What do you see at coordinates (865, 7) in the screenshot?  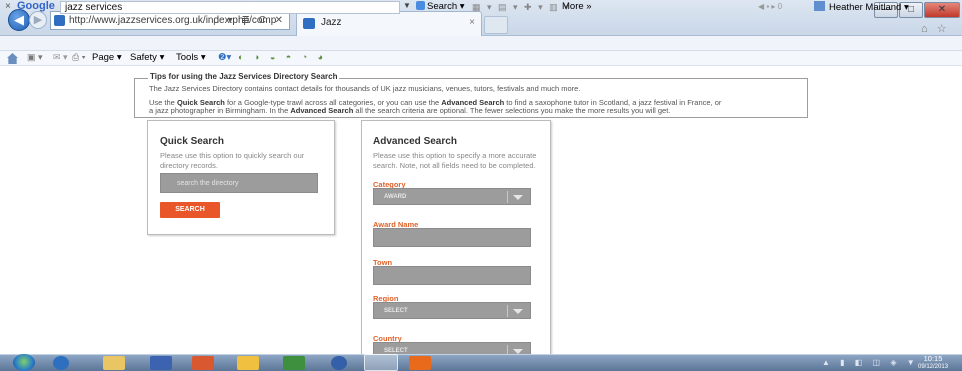 I see `user-name: Heather Maitland` at bounding box center [865, 7].